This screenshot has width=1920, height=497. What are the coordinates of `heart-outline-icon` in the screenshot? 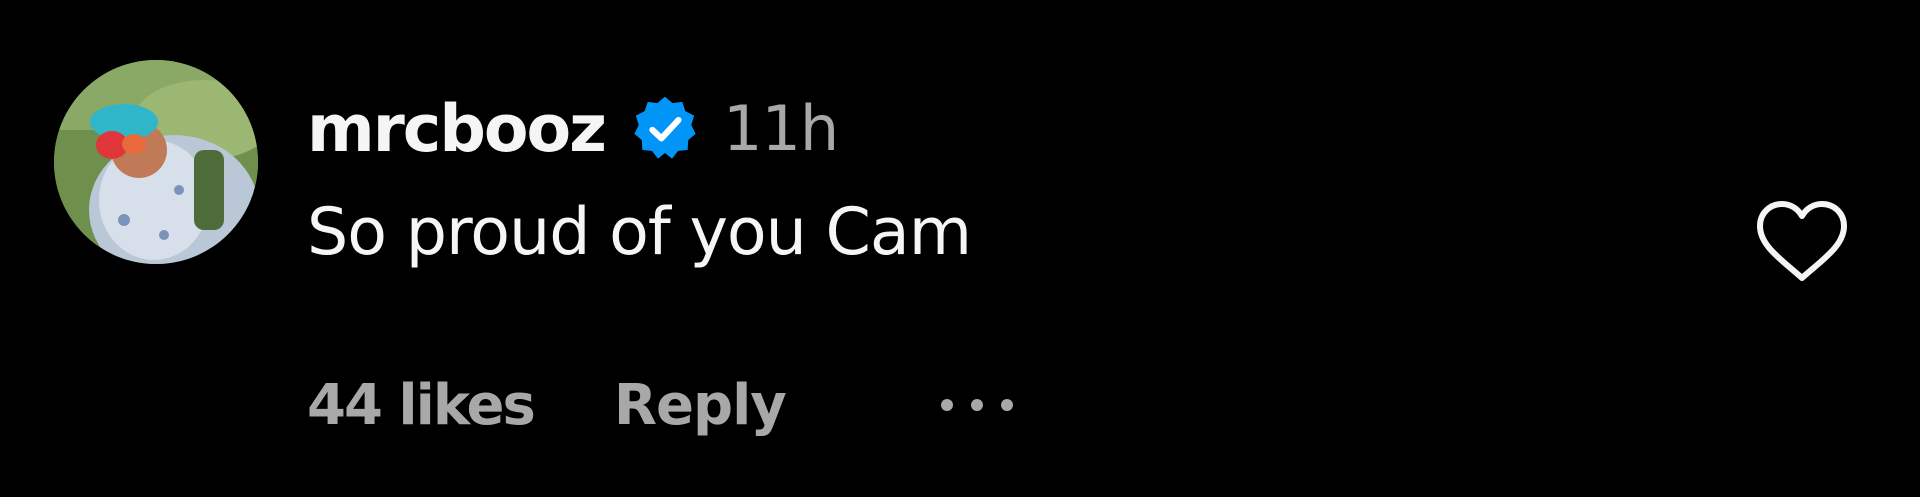 It's located at (1802, 241).